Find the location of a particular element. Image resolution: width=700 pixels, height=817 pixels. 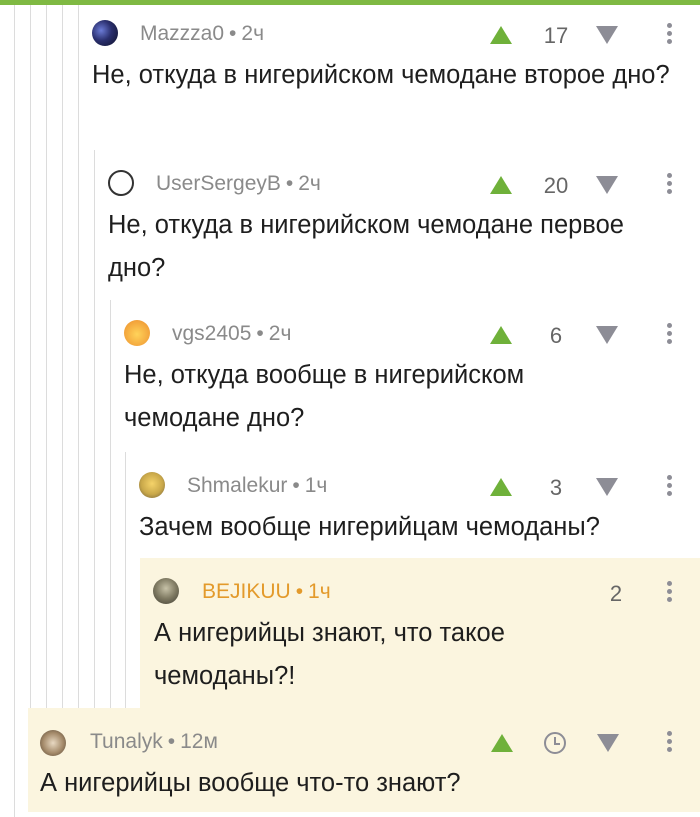

cartoon-avatar-icon is located at coordinates (152, 485).